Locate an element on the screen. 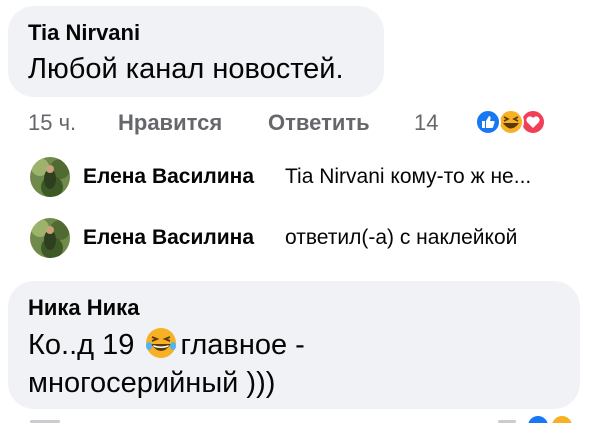  reply-item: Елена Василина ответил(-а) с наклейкой is located at coordinates (310, 240).